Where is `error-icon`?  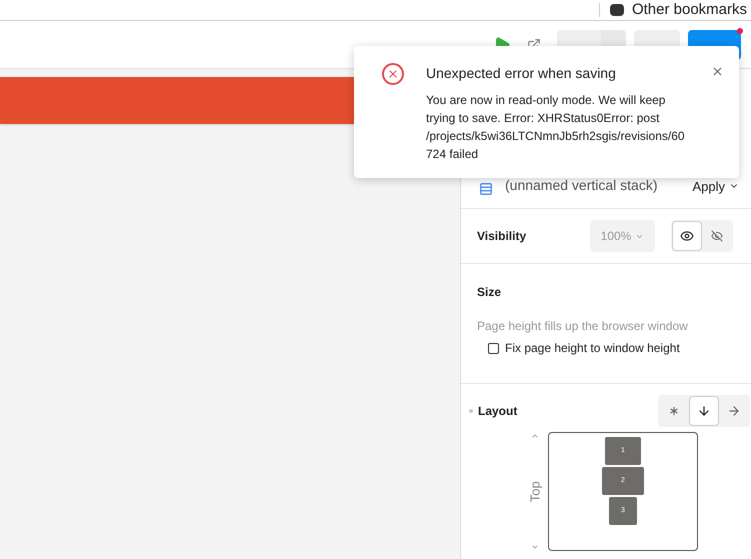
error-icon is located at coordinates (393, 74).